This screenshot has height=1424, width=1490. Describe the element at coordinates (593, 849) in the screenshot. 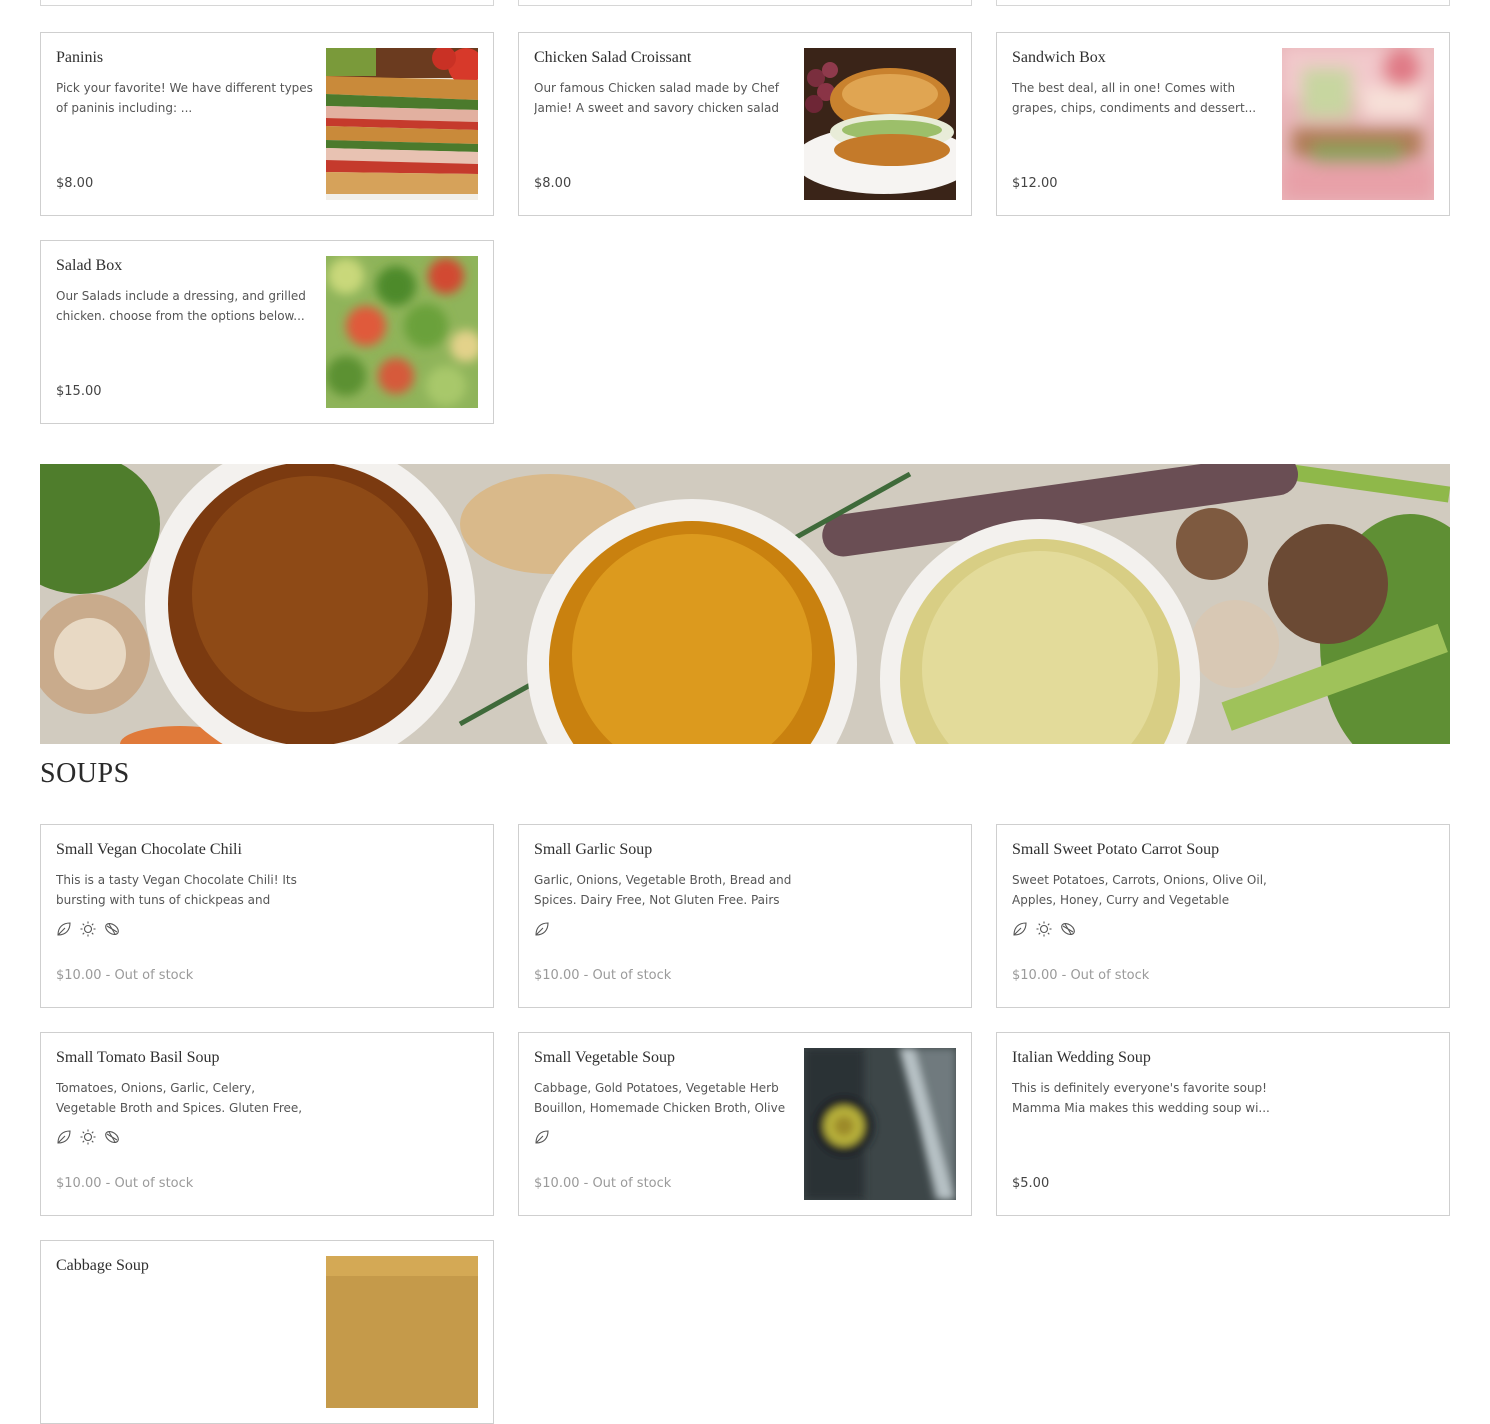

I see `item-title: Small Garlic Soup` at that location.